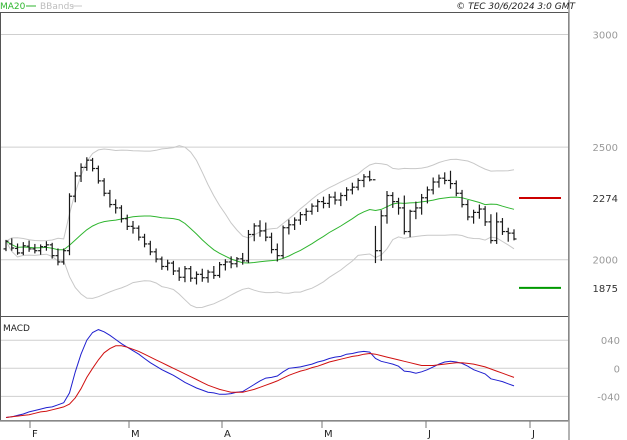 The height and width of the screenshot is (440, 627). What do you see at coordinates (605, 199) in the screenshot?
I see `resistance-level-label: 2274` at bounding box center [605, 199].